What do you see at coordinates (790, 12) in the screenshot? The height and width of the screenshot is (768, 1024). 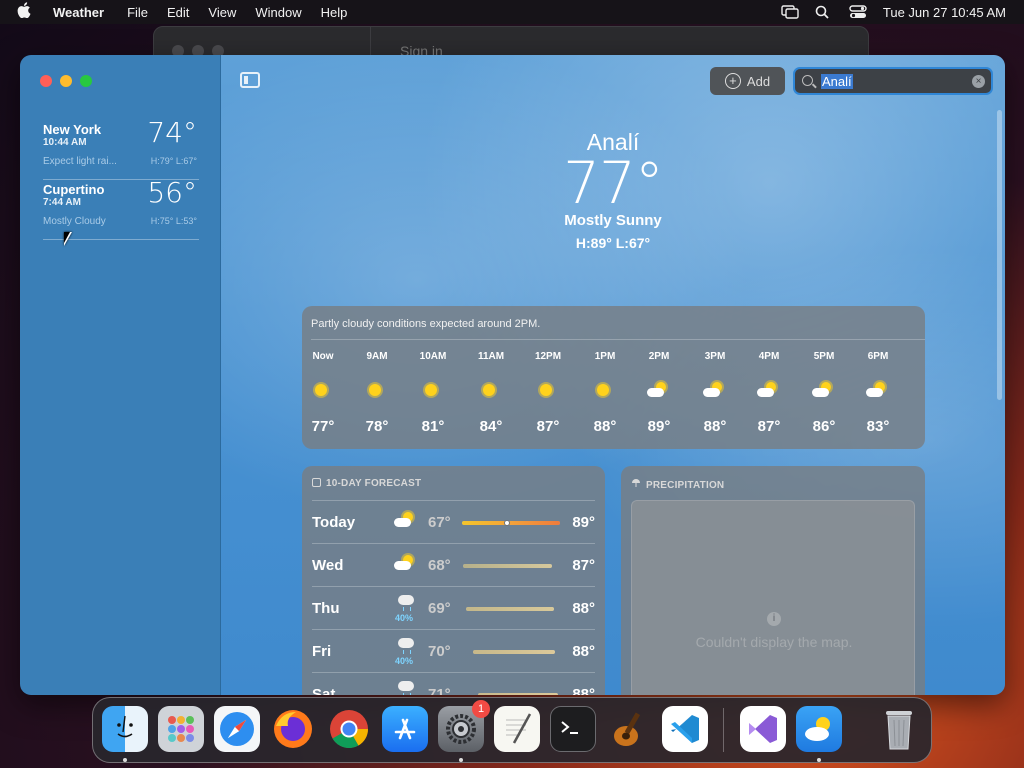 I see `screen-mirroring-icon` at bounding box center [790, 12].